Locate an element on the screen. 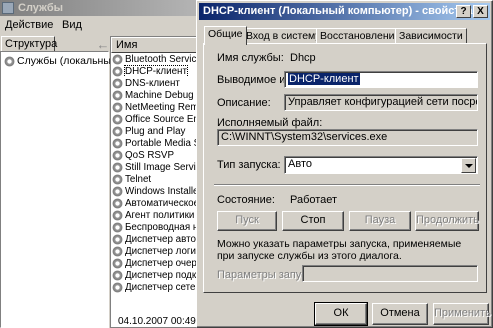  service-name: NetMeeting Remote is located at coordinates (163, 107).